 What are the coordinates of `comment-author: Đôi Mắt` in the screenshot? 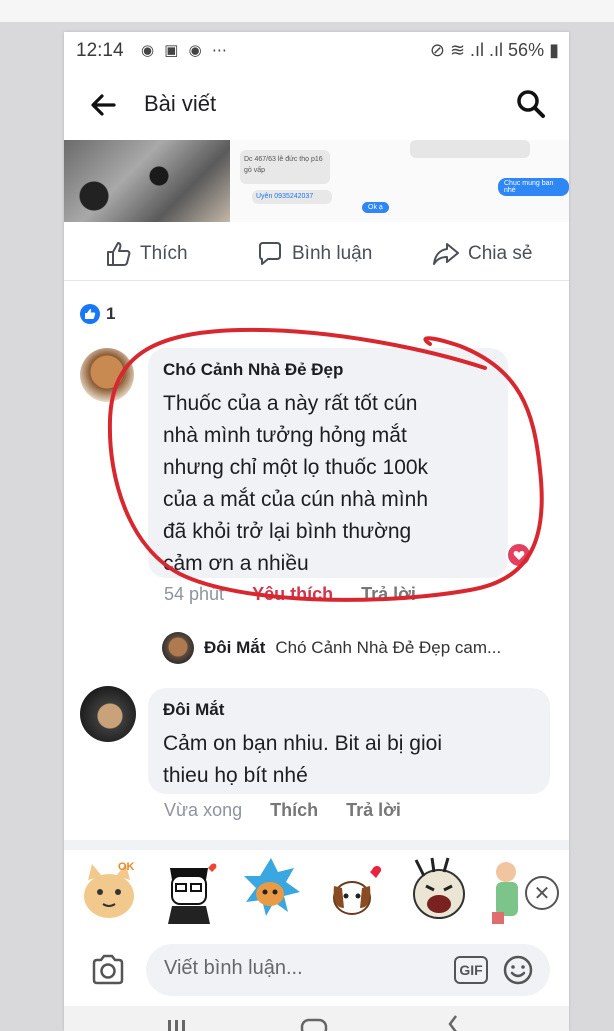 It's located at (193, 710).